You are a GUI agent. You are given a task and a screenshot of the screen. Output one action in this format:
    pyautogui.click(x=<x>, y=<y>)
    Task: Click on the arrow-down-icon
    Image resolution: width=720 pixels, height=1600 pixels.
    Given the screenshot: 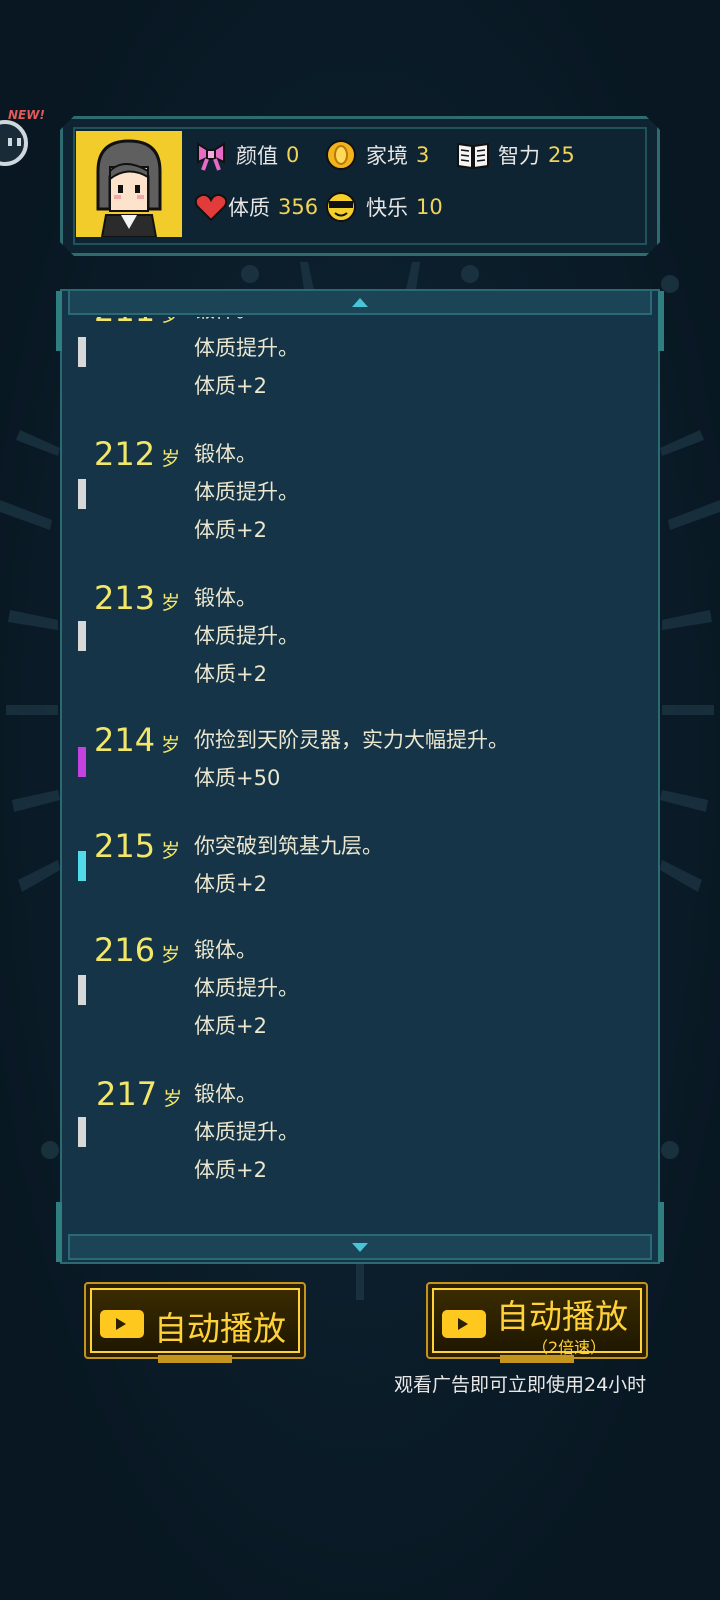 What is the action you would take?
    pyautogui.click(x=360, y=1247)
    